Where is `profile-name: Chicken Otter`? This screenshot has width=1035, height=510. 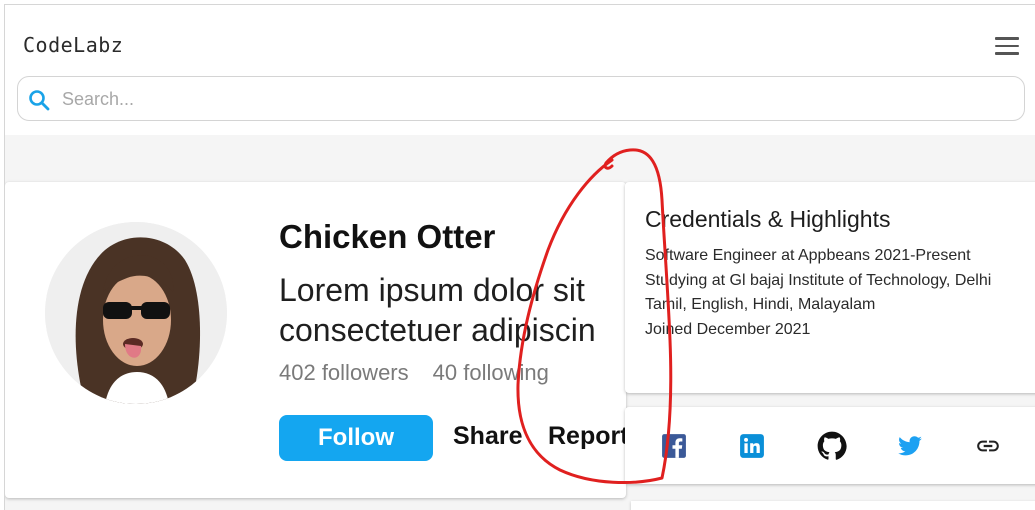 profile-name: Chicken Otter is located at coordinates (387, 236).